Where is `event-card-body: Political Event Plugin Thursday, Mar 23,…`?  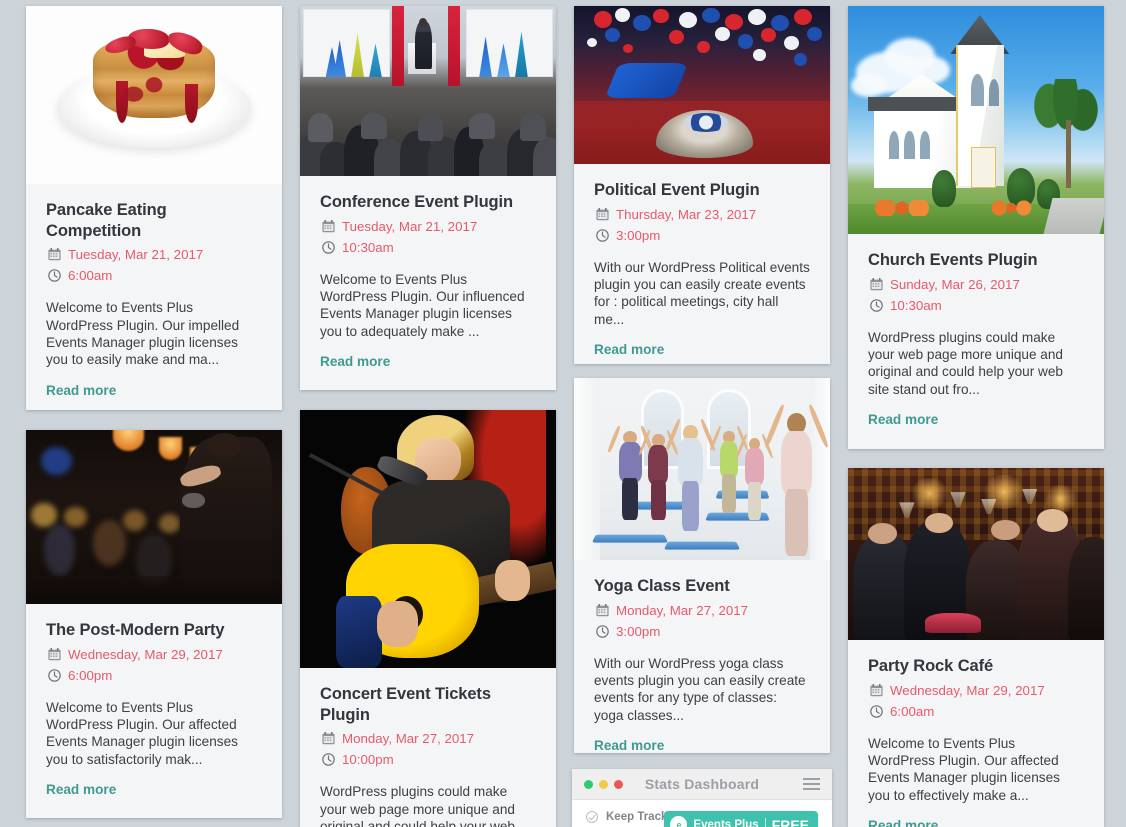 event-card-body: Political Event Plugin Thursday, Mar 23,… is located at coordinates (702, 264).